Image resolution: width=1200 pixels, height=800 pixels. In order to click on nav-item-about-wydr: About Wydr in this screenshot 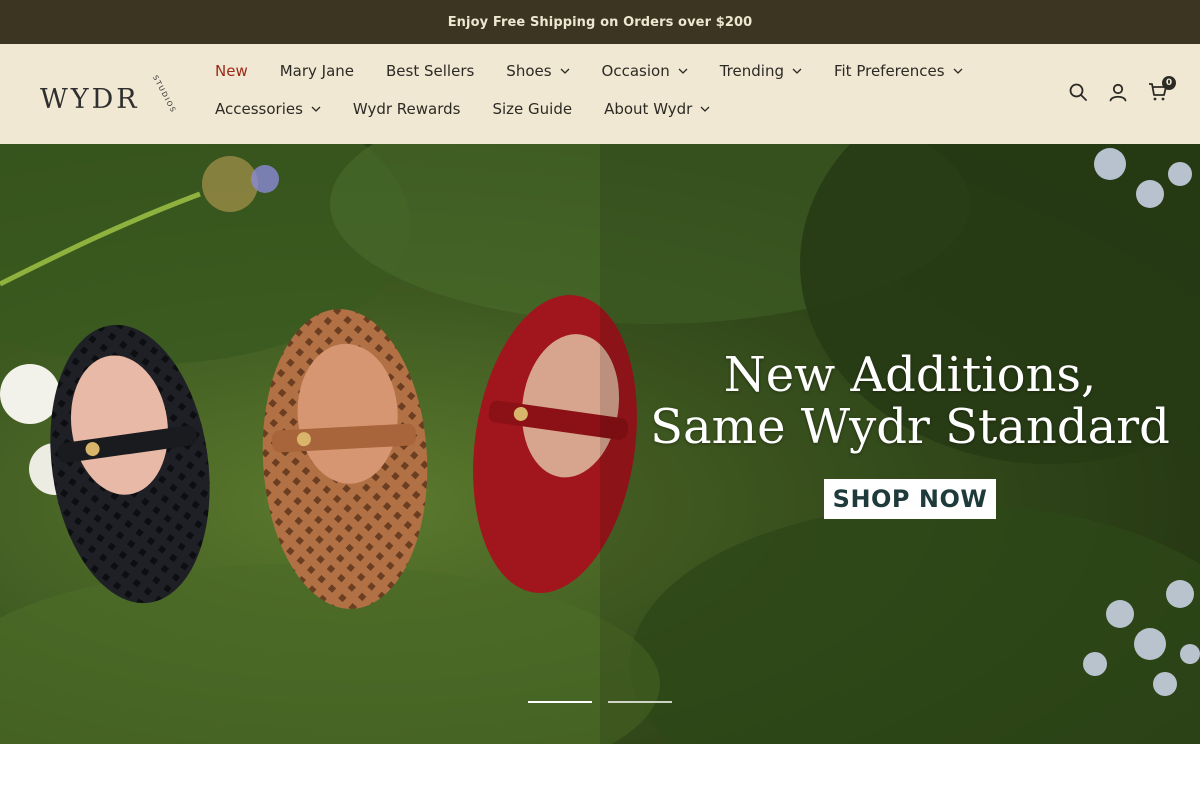, I will do `click(657, 109)`.